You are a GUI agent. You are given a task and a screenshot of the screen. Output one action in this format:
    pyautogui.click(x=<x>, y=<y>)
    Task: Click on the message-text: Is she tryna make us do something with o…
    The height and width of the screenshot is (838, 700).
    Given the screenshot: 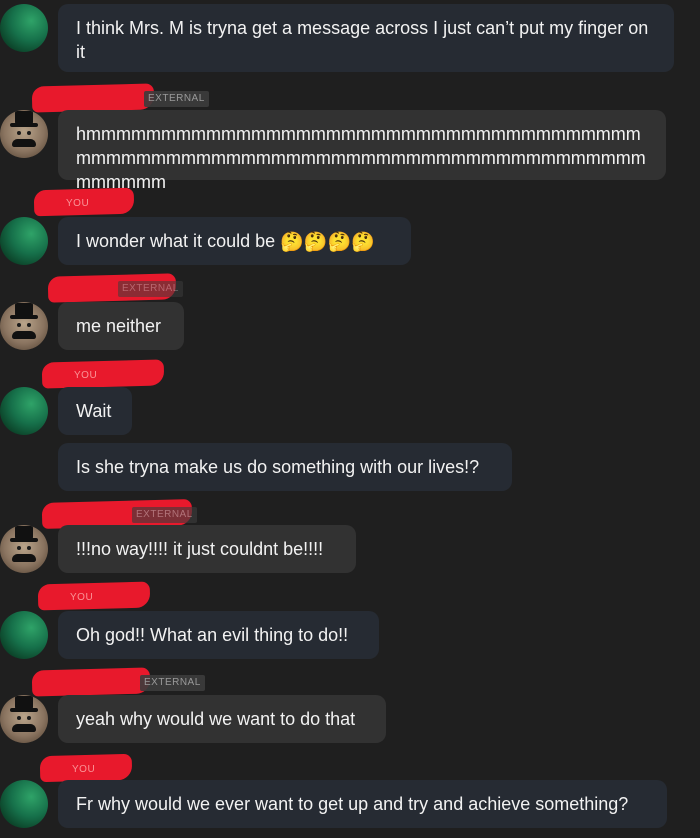 What is the action you would take?
    pyautogui.click(x=278, y=467)
    